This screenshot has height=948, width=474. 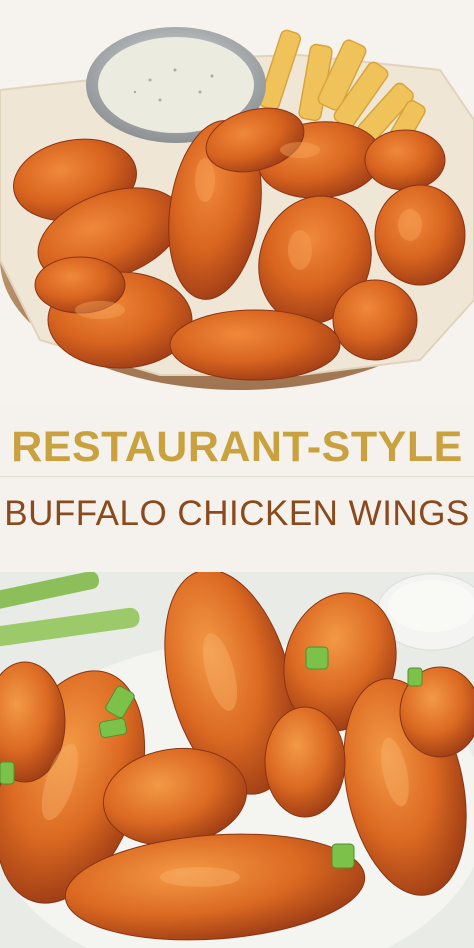 I want to click on title-line-2: BUFFALO CHICKEN WINGS, so click(x=237, y=513).